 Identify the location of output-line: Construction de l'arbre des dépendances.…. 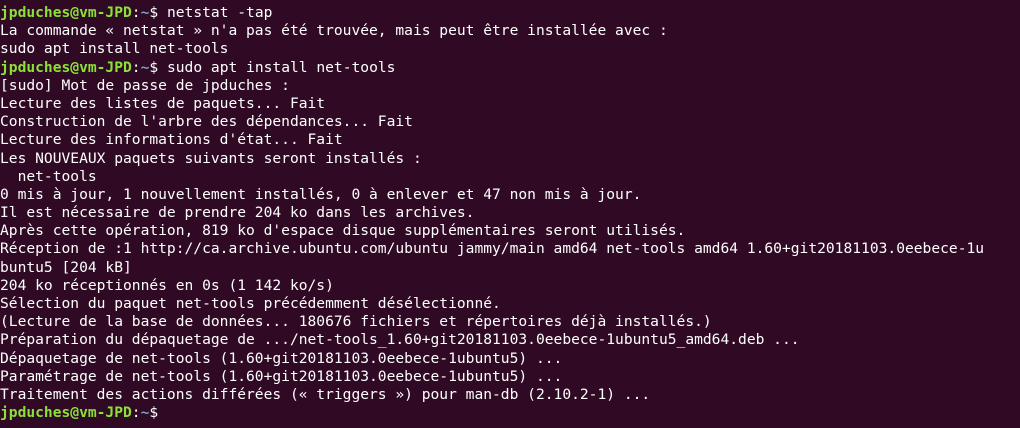
(206, 122).